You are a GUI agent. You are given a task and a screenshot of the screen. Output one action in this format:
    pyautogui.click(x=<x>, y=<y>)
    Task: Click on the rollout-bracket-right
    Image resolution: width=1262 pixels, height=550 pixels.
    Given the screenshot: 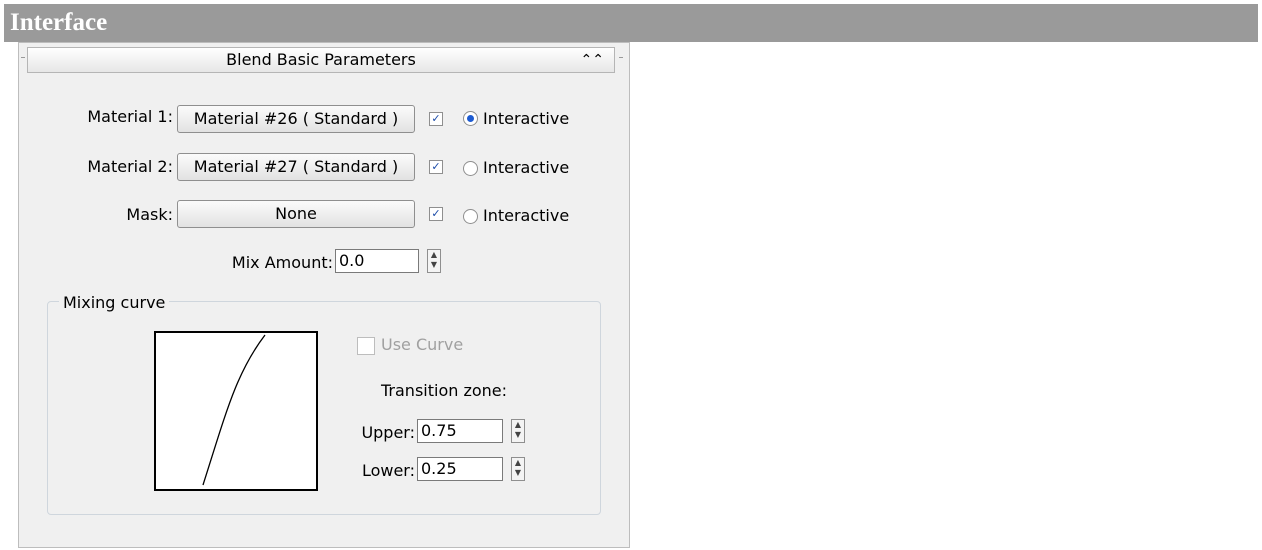 What is the action you would take?
    pyautogui.click(x=621, y=61)
    